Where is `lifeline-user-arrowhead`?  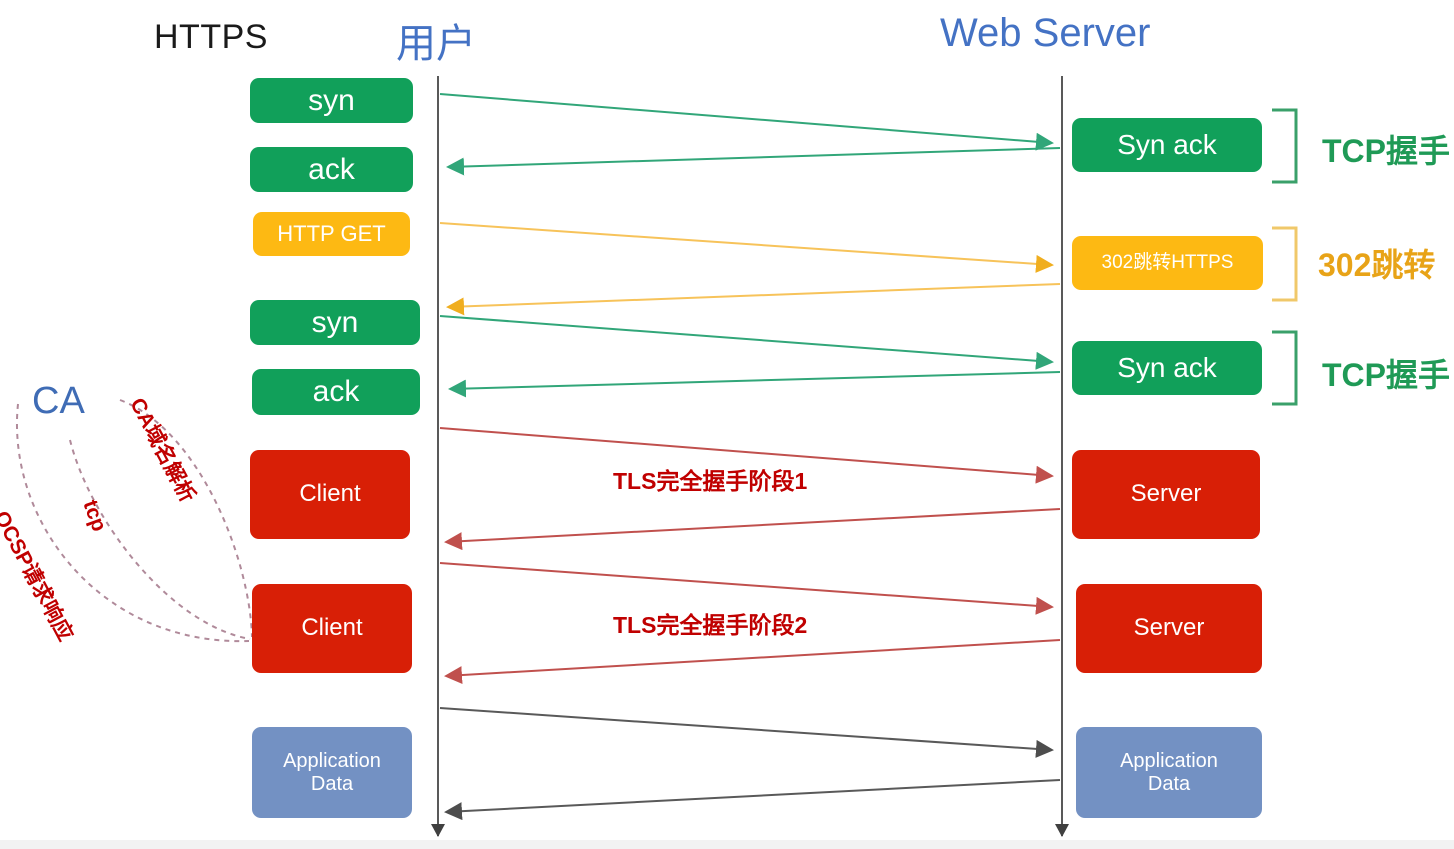 lifeline-user-arrowhead is located at coordinates (438, 830).